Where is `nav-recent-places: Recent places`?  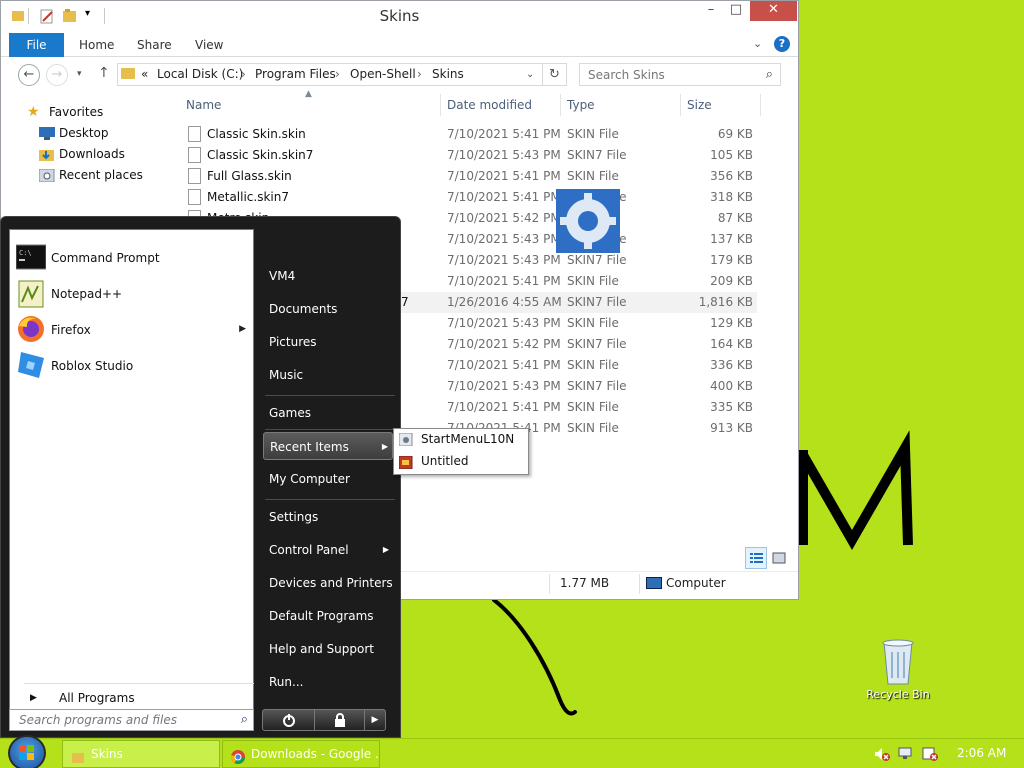
nav-recent-places: Recent places is located at coordinates (90, 175).